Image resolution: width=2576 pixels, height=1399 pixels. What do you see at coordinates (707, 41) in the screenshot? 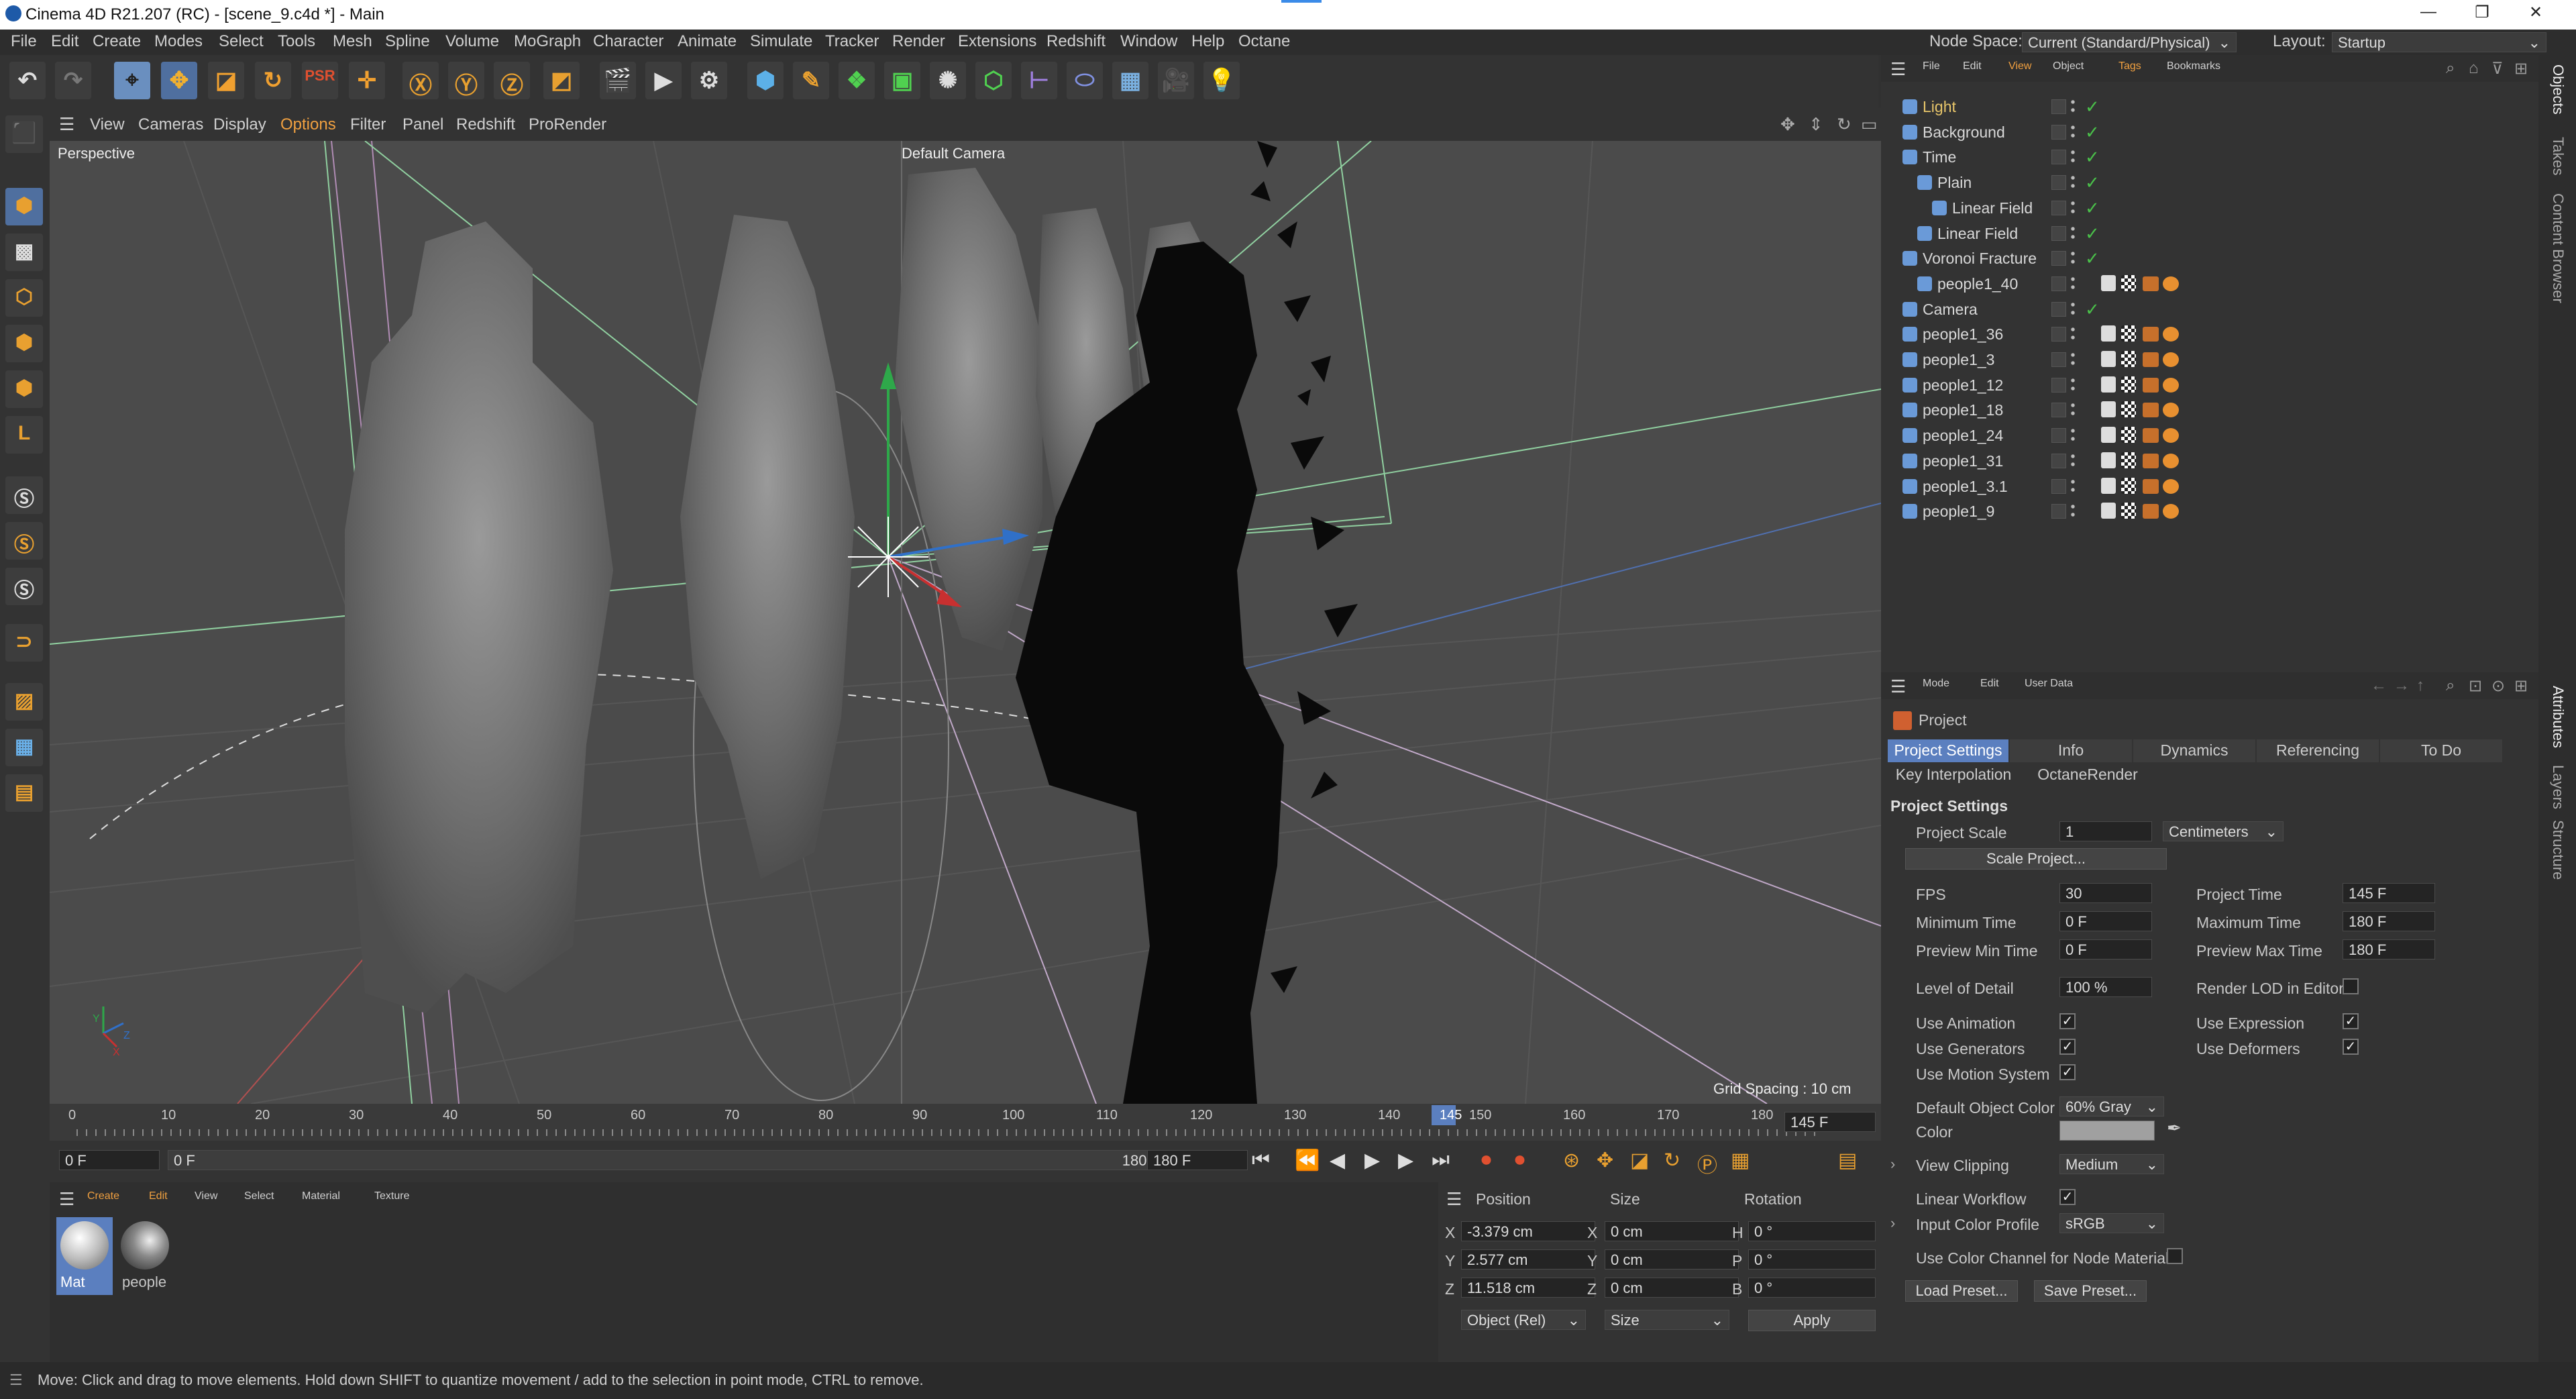
I see `menu-animate: Animate` at bounding box center [707, 41].